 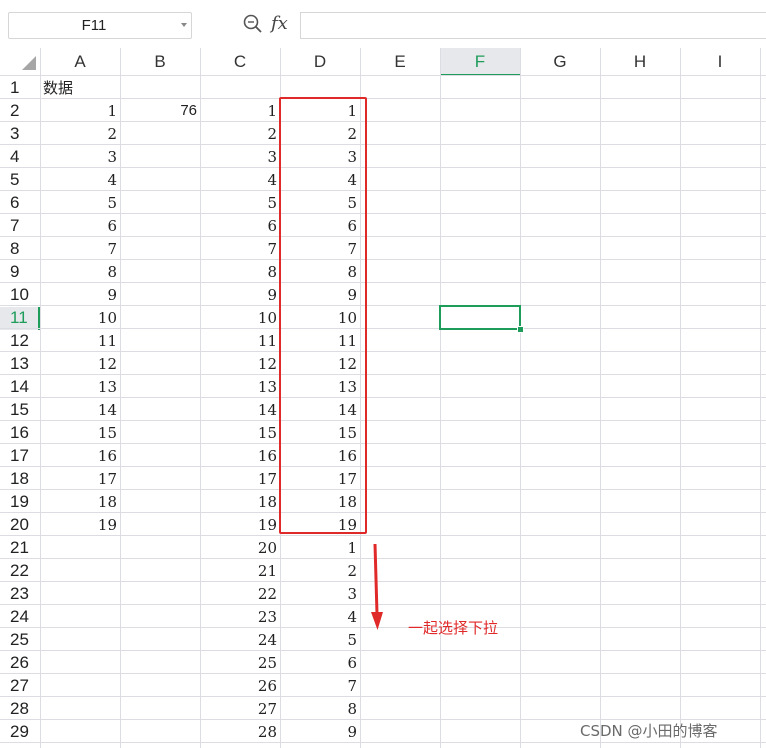 I want to click on cell-c24: 23, so click(x=240, y=616).